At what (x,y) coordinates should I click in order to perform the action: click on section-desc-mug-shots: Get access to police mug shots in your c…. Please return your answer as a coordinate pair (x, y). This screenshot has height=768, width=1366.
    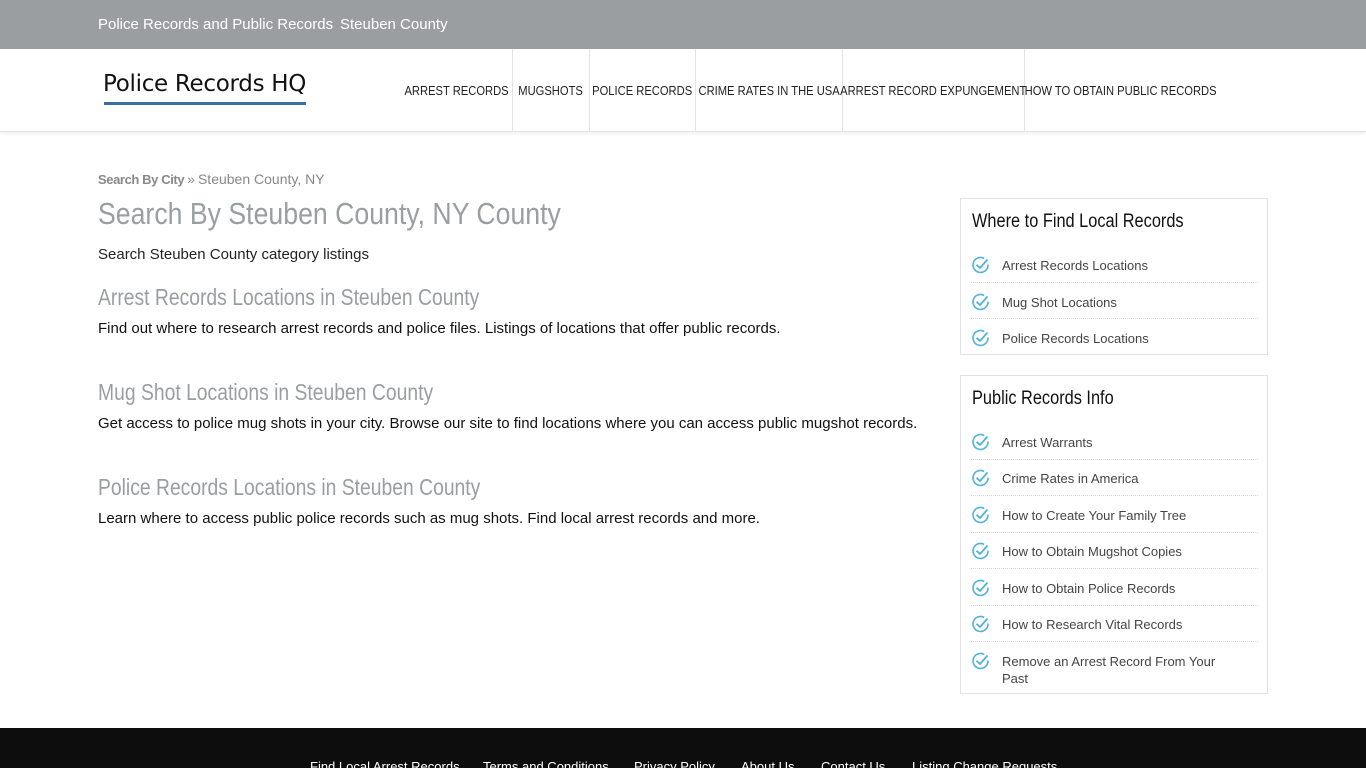
    Looking at the image, I should click on (508, 423).